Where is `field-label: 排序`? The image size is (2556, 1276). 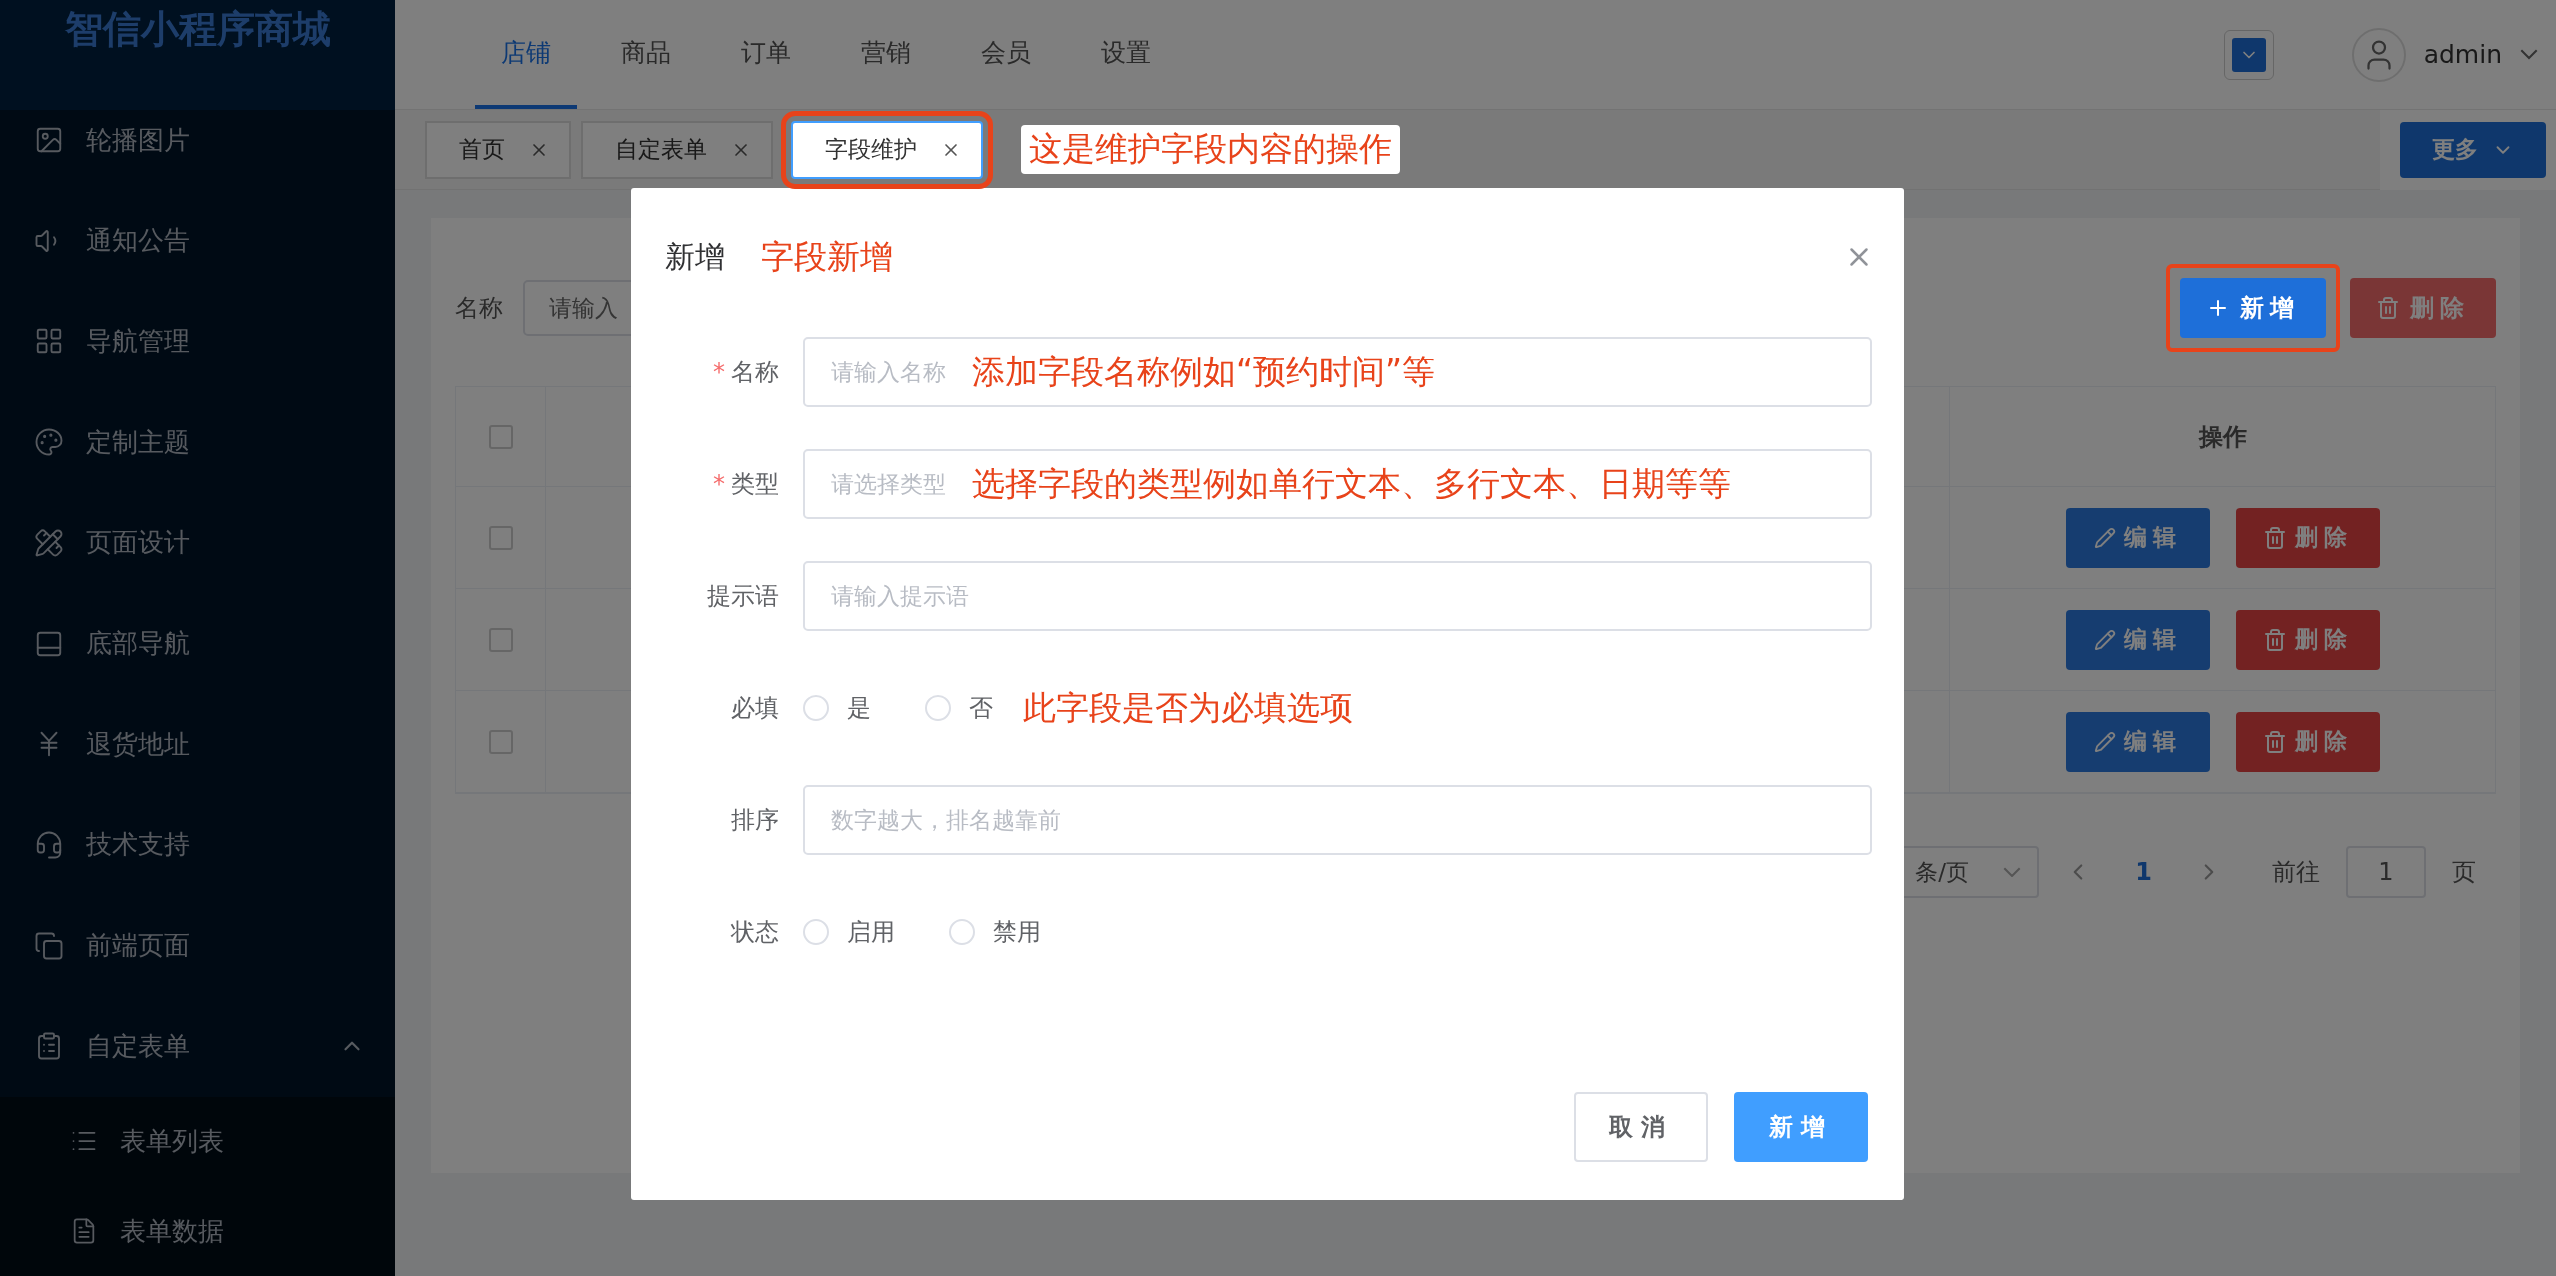 field-label: 排序 is located at coordinates (755, 820).